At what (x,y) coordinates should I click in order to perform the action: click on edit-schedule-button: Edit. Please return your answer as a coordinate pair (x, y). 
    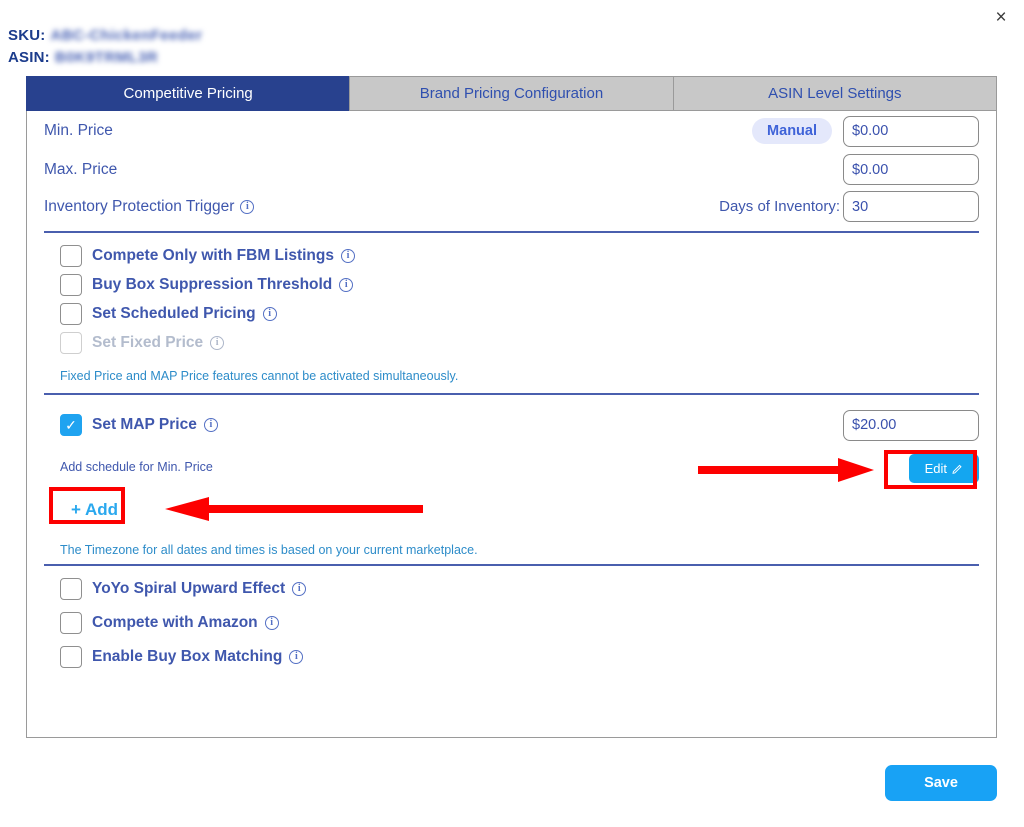
    Looking at the image, I should click on (943, 468).